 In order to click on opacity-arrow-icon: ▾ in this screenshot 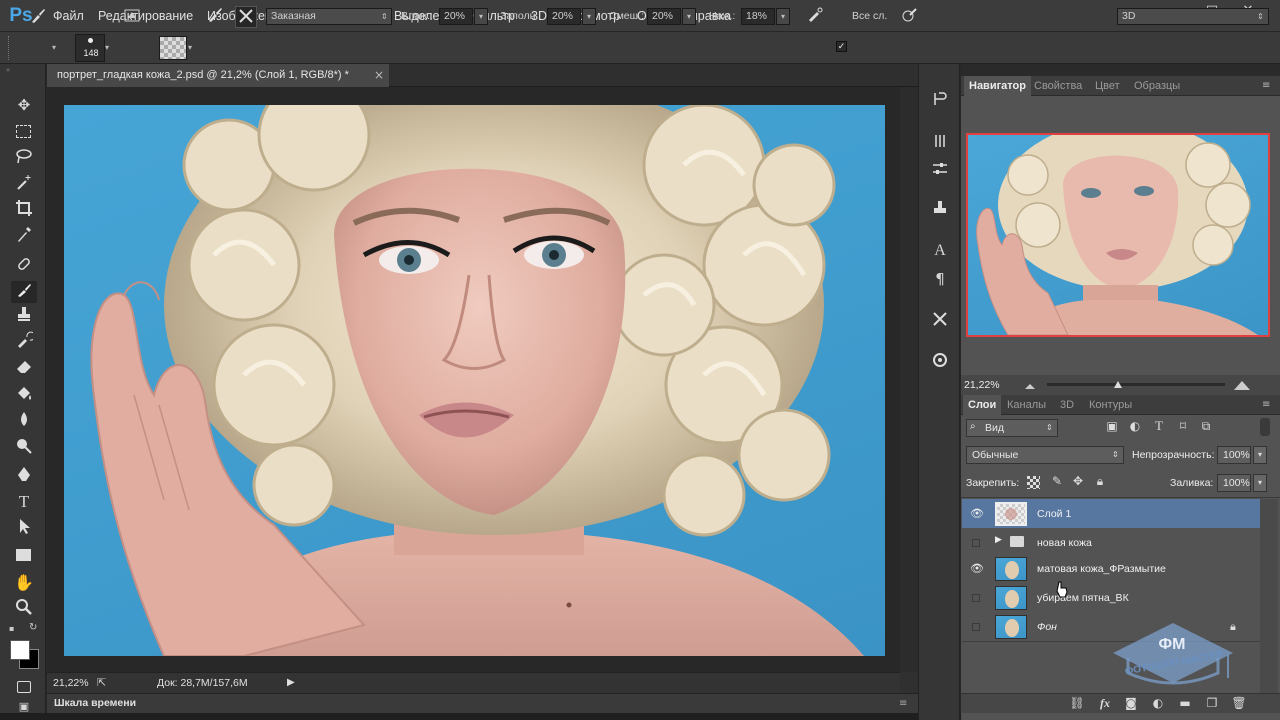, I will do `click(1260, 455)`.